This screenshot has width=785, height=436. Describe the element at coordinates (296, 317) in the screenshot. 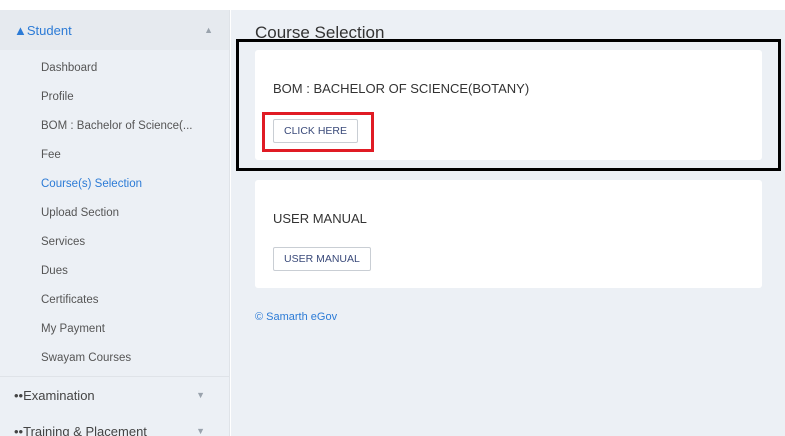

I see `footer-link: © Samarth eGov` at that location.